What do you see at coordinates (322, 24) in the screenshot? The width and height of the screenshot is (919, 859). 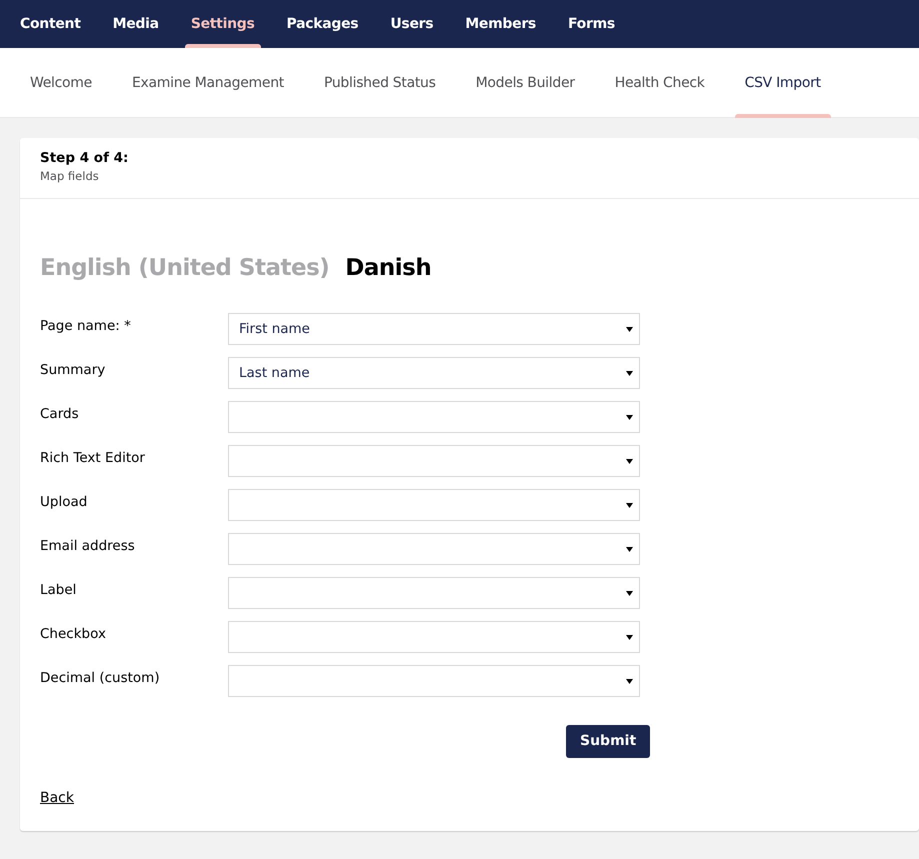 I see `nav-tab: Packages` at bounding box center [322, 24].